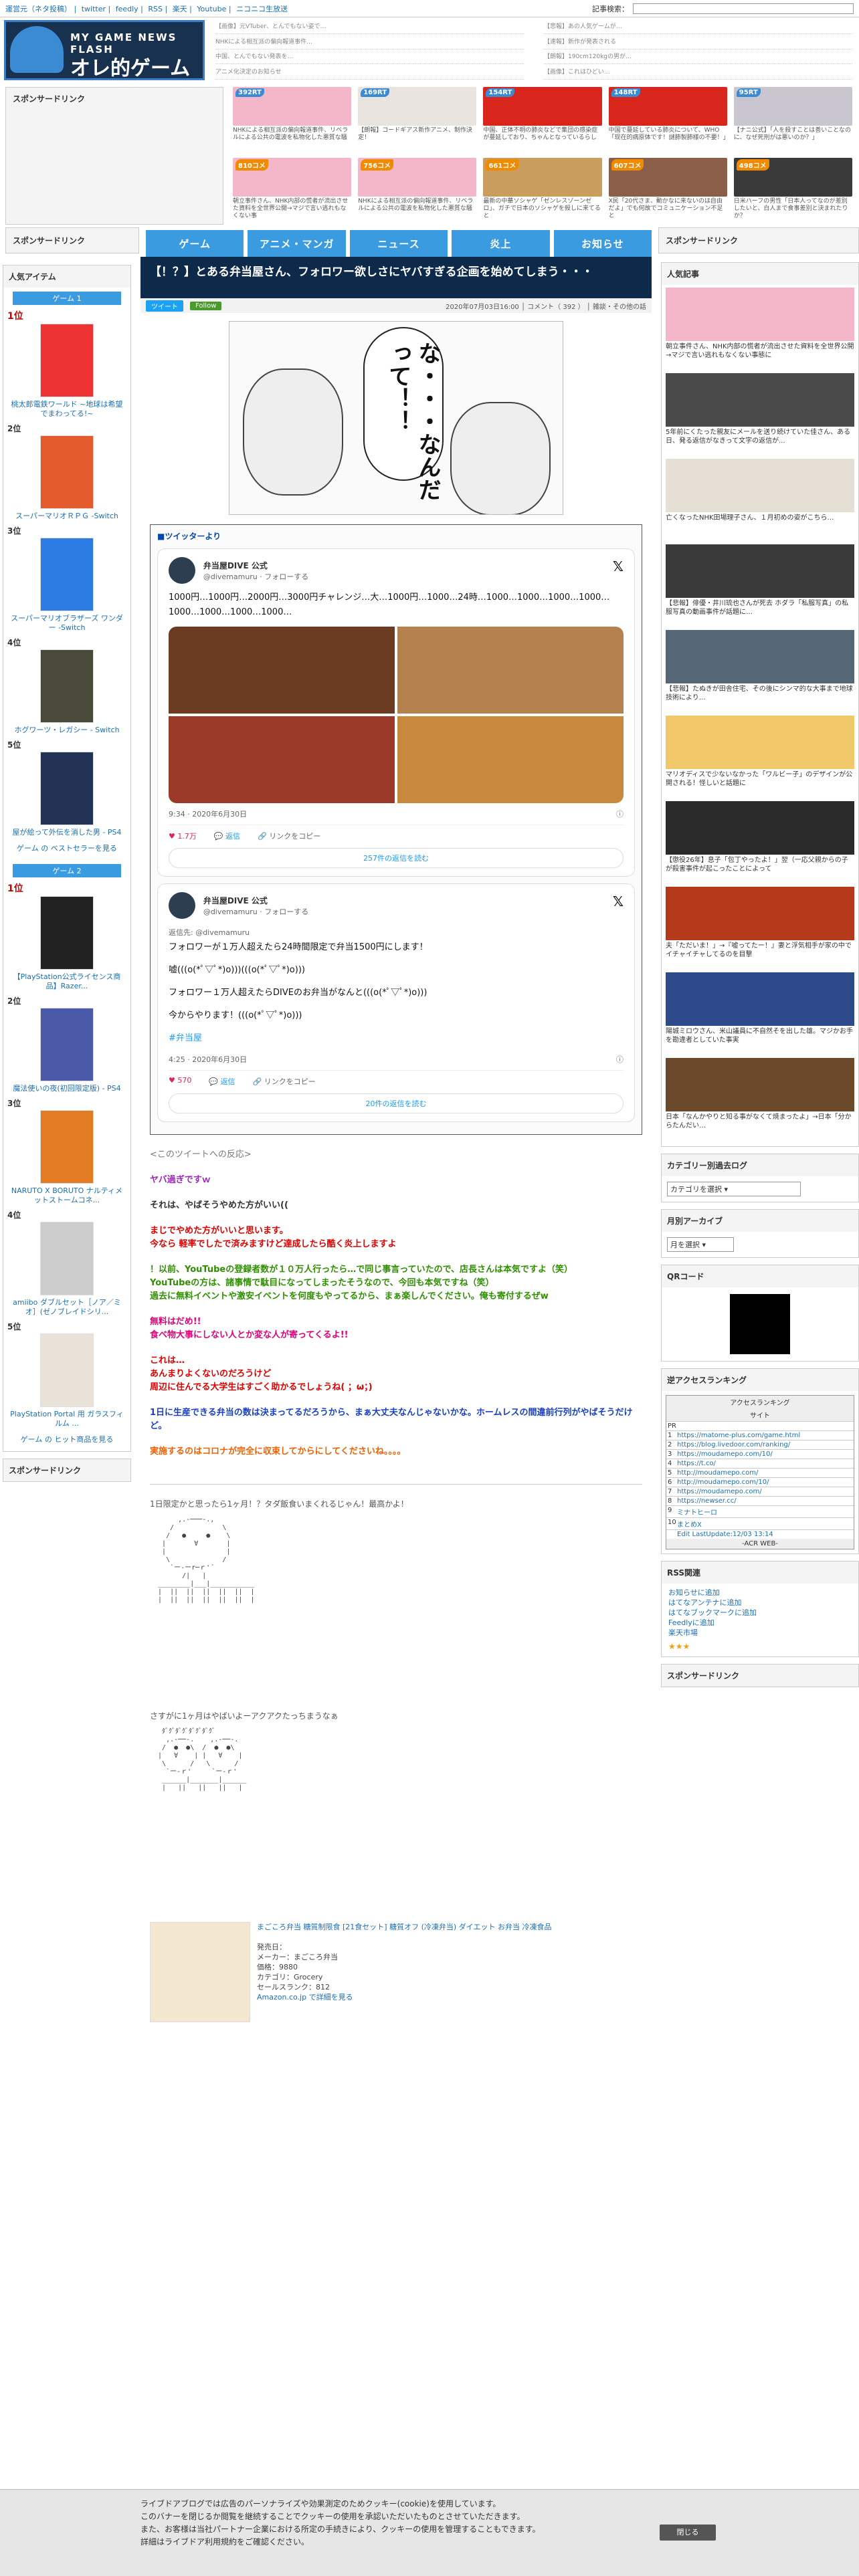  I want to click on product-item: 魔法使いの夜(初回限定版) - PS4, so click(66, 1051).